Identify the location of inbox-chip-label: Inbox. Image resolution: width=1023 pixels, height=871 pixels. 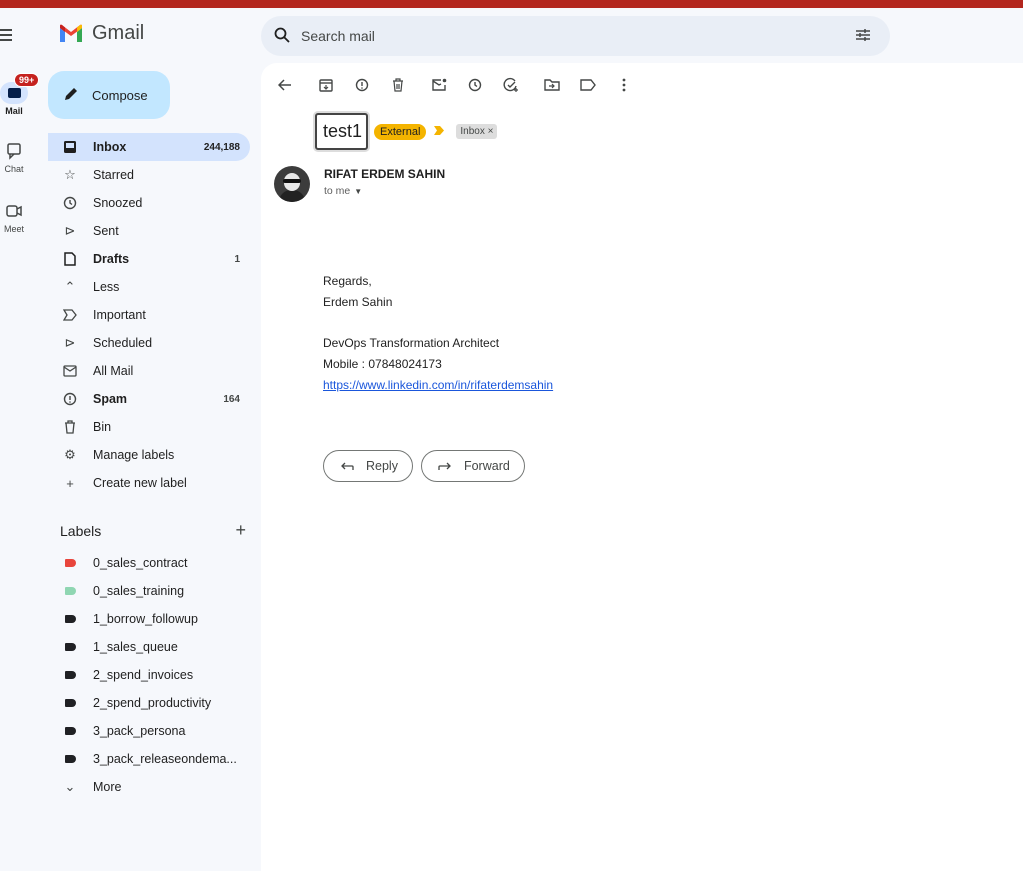
(472, 131).